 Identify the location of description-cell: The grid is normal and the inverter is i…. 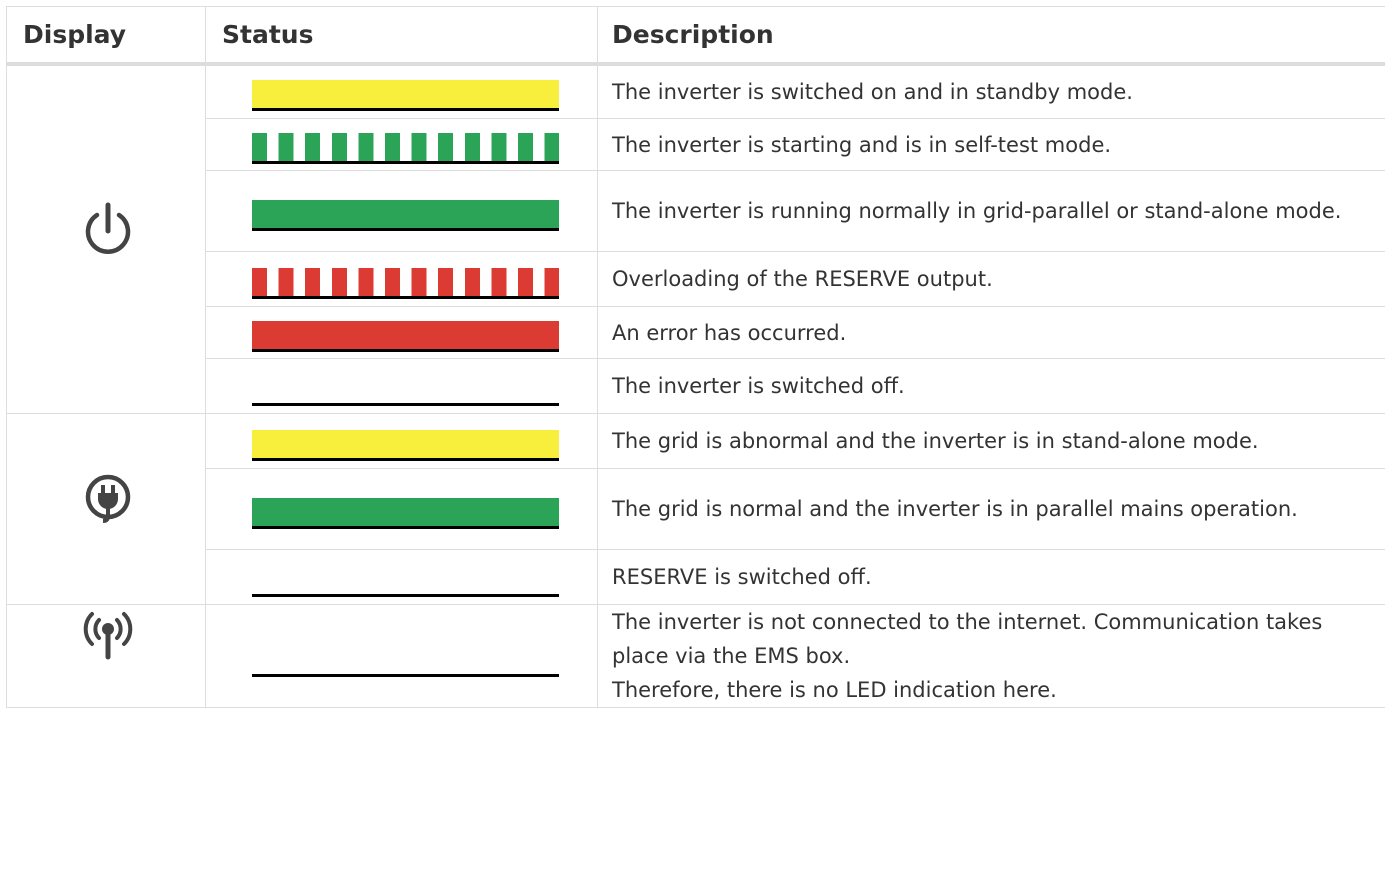
(991, 509).